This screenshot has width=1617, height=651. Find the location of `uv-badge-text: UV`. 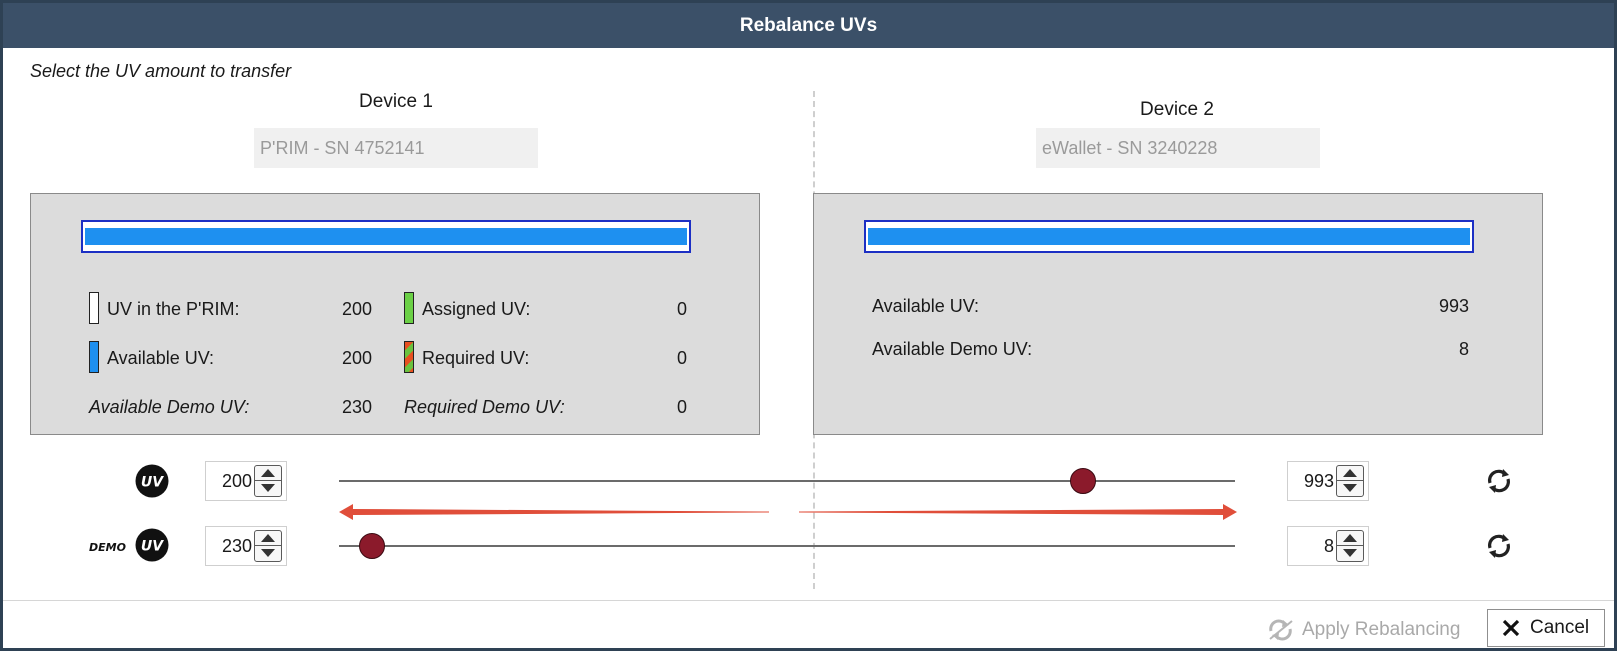

uv-badge-text: UV is located at coordinates (152, 483).